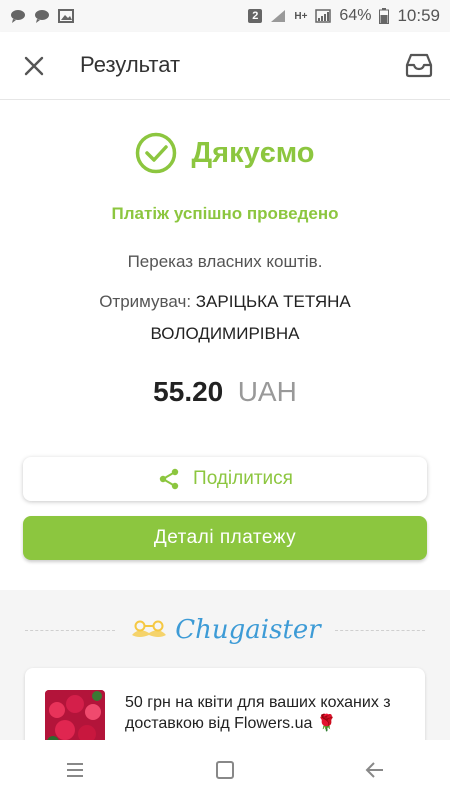 The width and height of the screenshot is (450, 800). What do you see at coordinates (248, 630) in the screenshot?
I see `chugaister-logo-text: Chugaister` at bounding box center [248, 630].